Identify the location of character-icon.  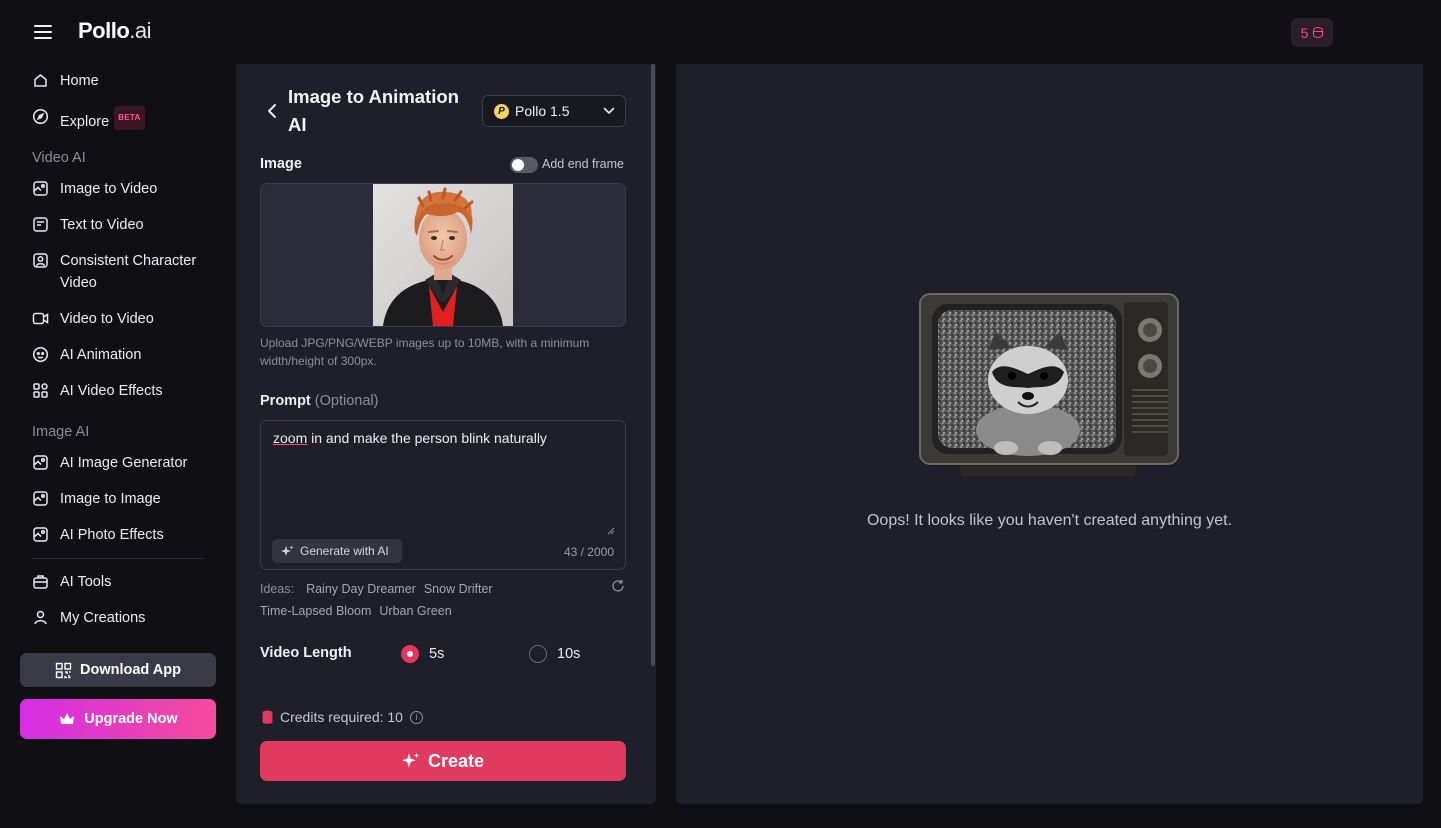
(40, 260).